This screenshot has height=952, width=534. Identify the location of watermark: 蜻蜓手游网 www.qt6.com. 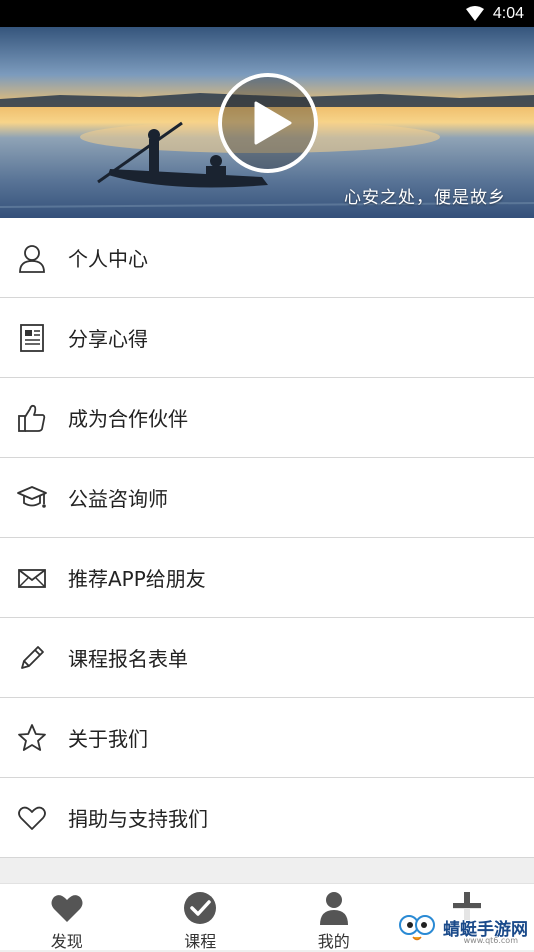
(461, 927).